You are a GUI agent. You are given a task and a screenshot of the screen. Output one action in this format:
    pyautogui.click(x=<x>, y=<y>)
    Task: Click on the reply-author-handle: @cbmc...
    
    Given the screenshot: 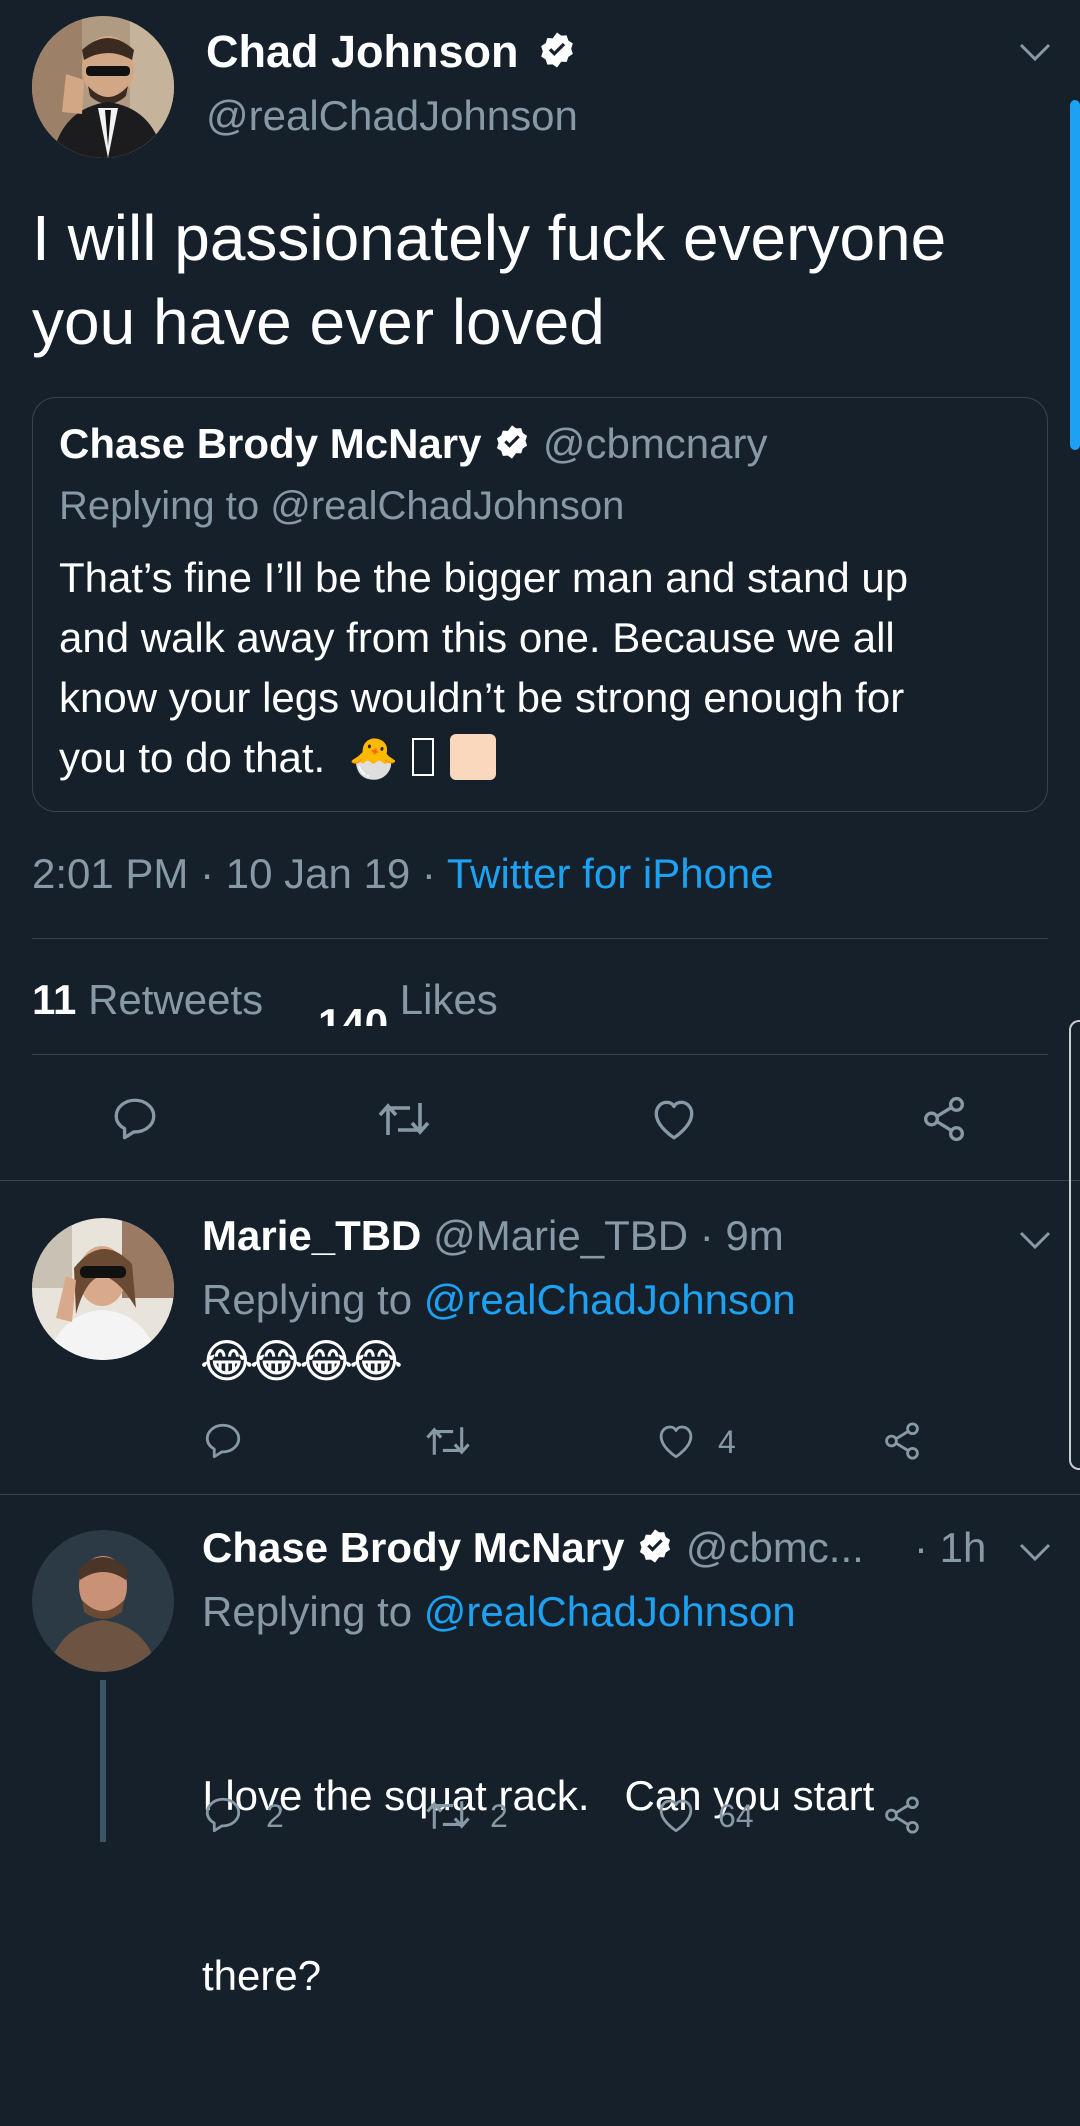 What is the action you would take?
    pyautogui.click(x=775, y=1547)
    